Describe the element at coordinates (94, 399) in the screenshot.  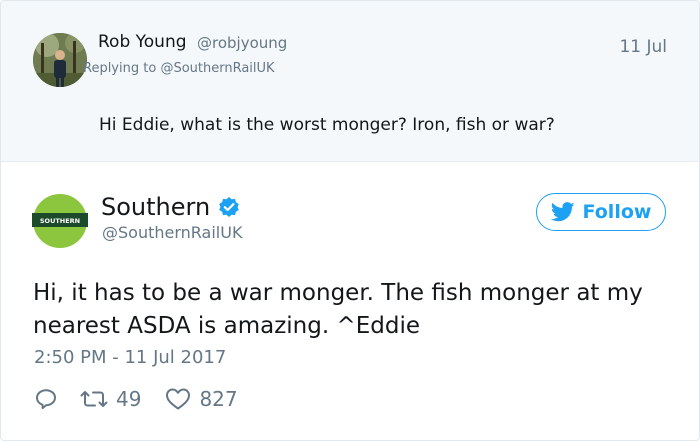
I see `retweet-icon` at that location.